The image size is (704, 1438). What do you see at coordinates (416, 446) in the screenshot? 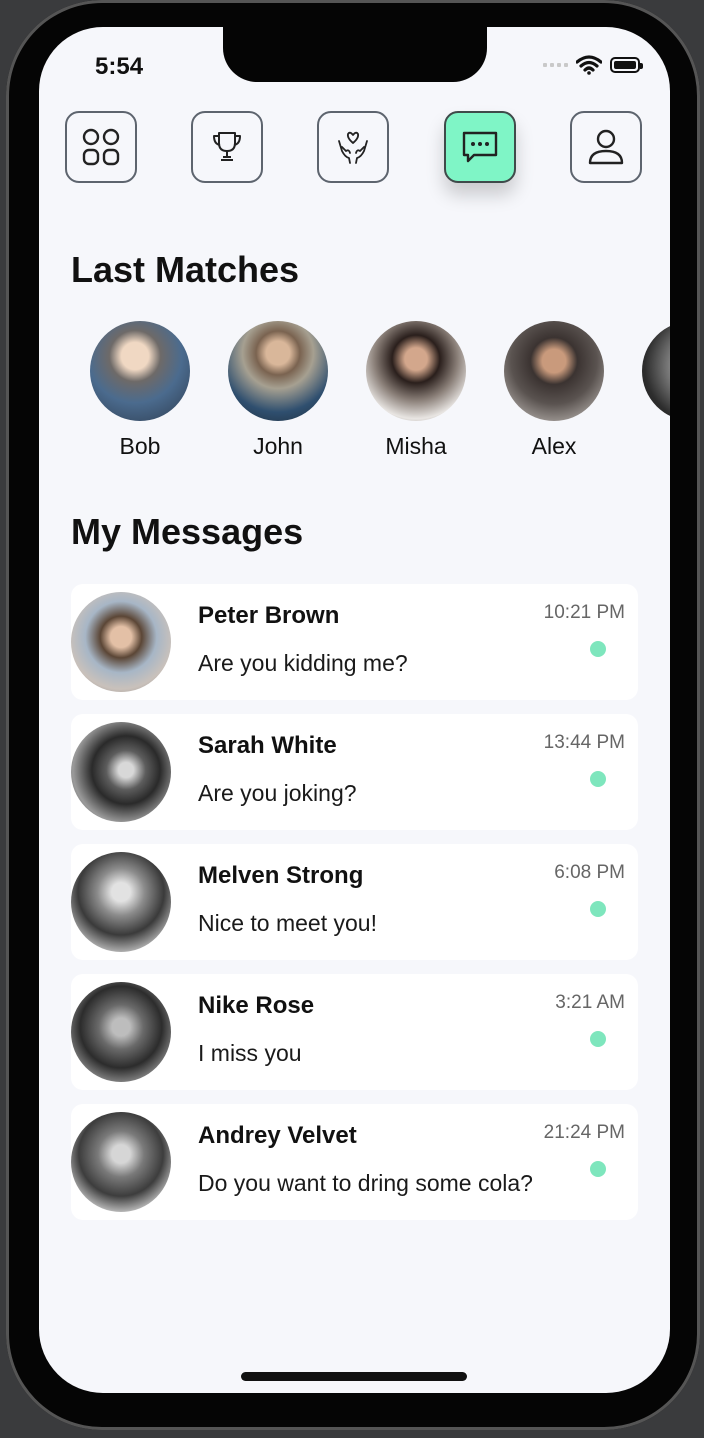
I see `match-name: Misha` at bounding box center [416, 446].